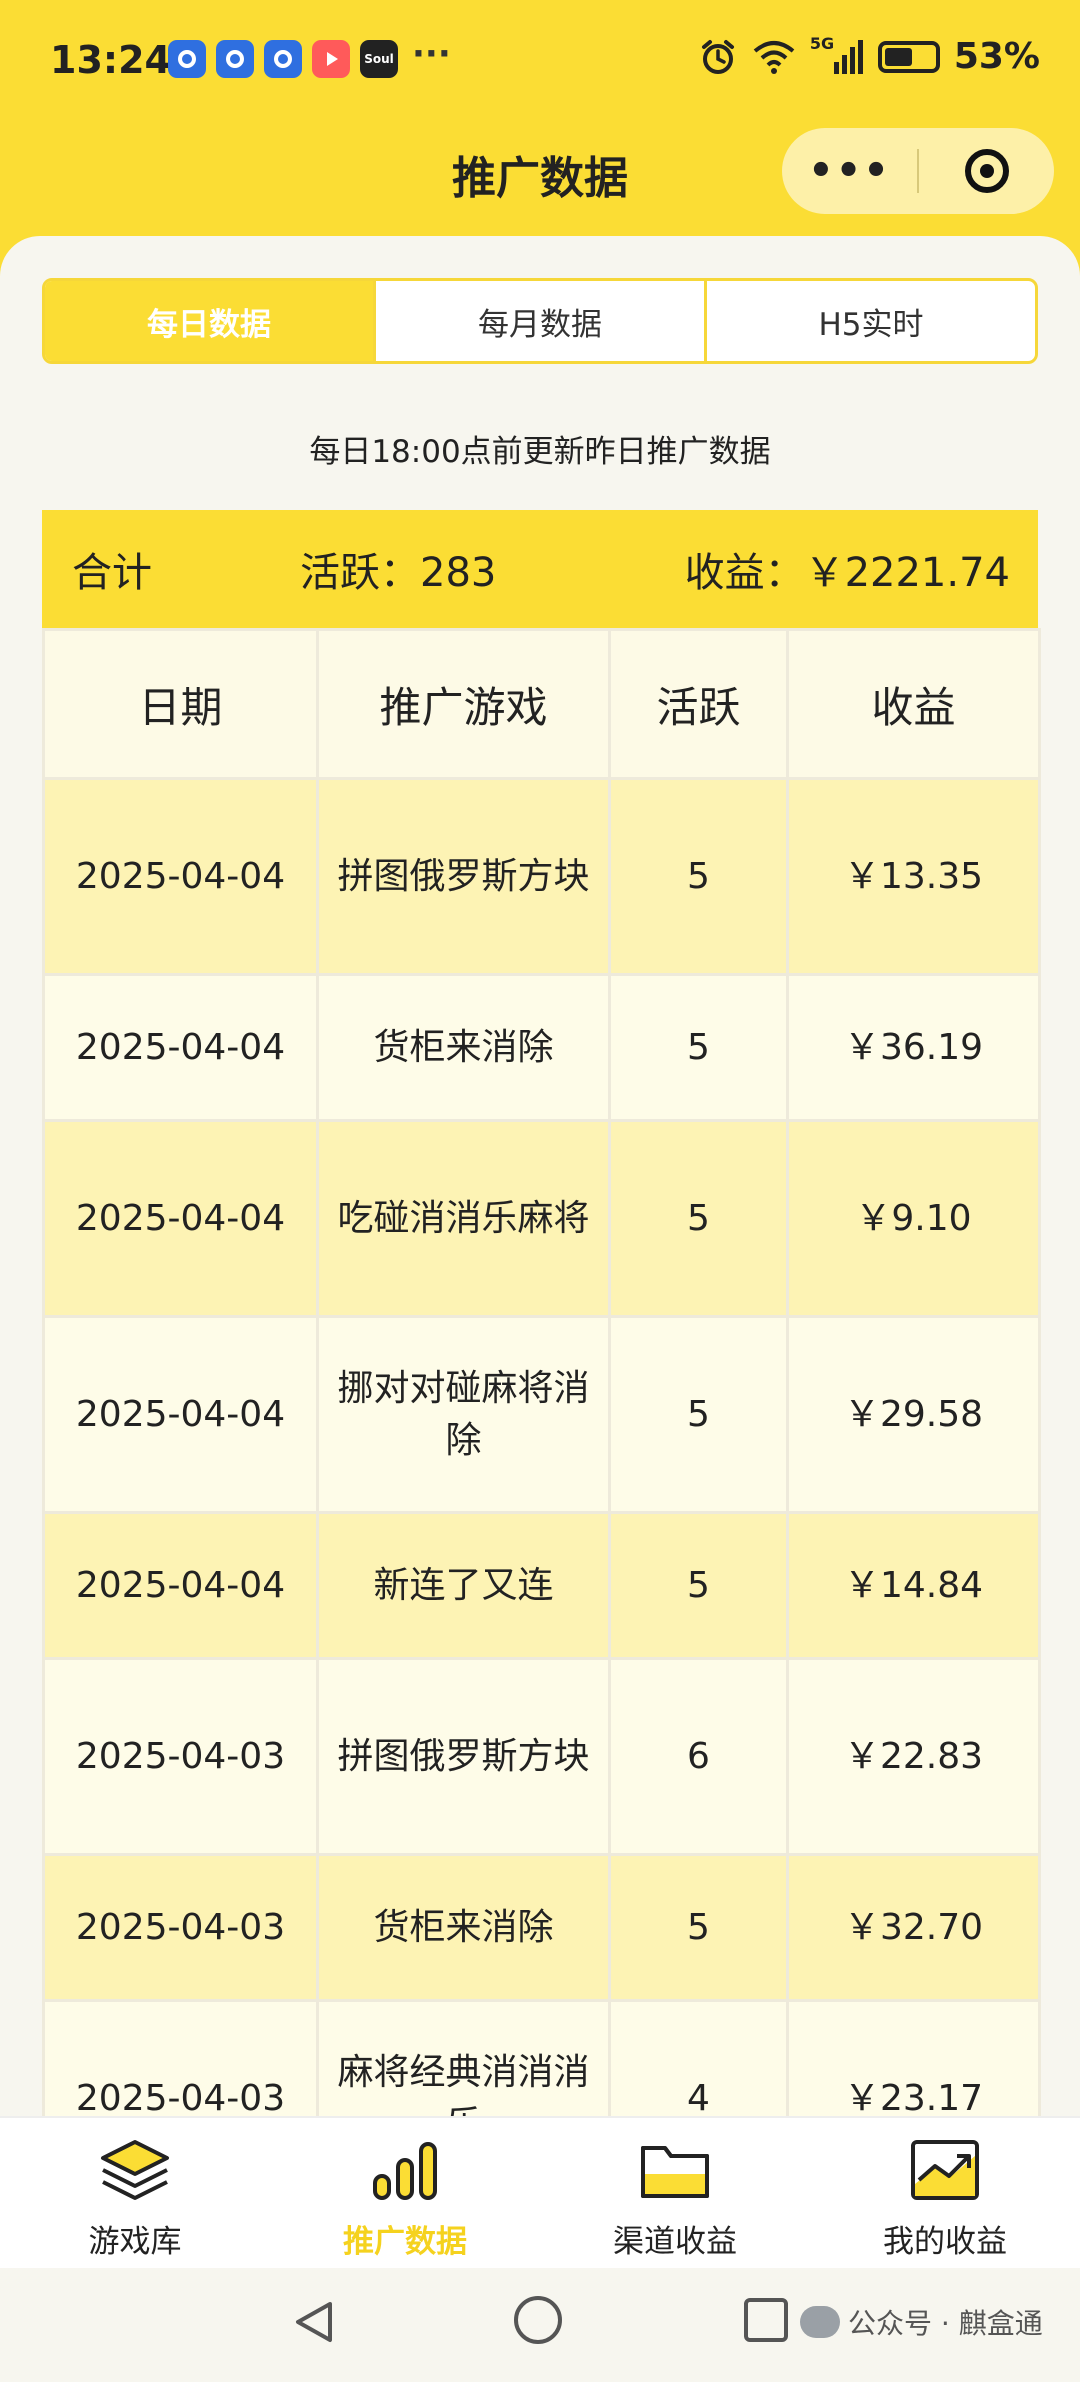 The width and height of the screenshot is (1080, 2382). Describe the element at coordinates (540, 569) in the screenshot. I see `summary-bar: 合计 活跃：283 收益：￥2221.74` at that location.